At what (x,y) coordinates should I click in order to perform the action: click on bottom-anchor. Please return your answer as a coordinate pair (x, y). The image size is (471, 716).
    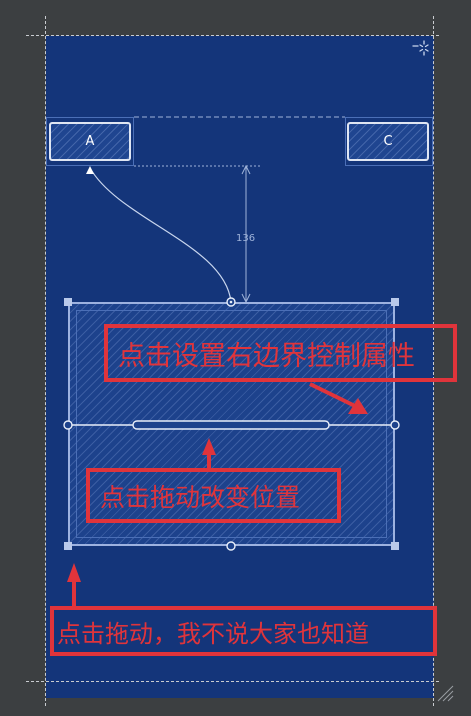
    Looking at the image, I should click on (231, 546).